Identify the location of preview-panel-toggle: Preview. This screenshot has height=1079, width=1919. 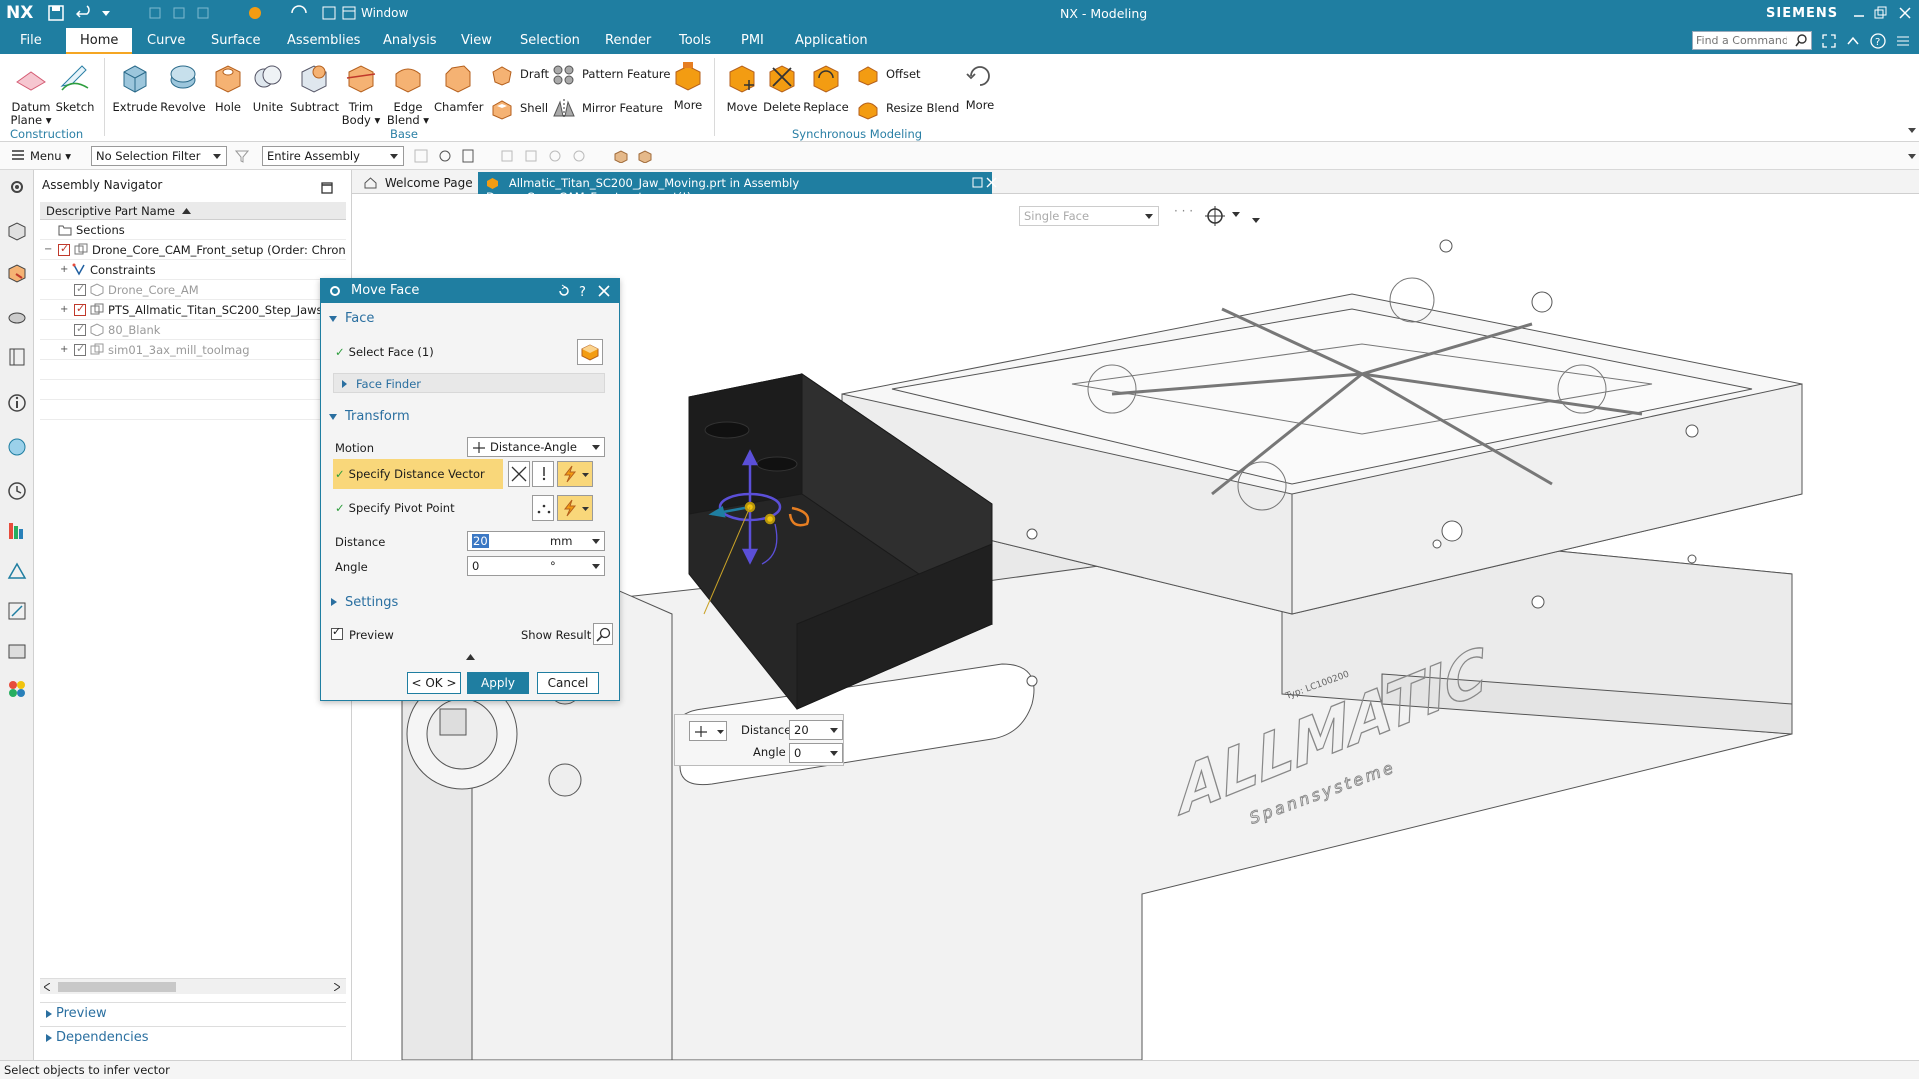
(193, 1013).